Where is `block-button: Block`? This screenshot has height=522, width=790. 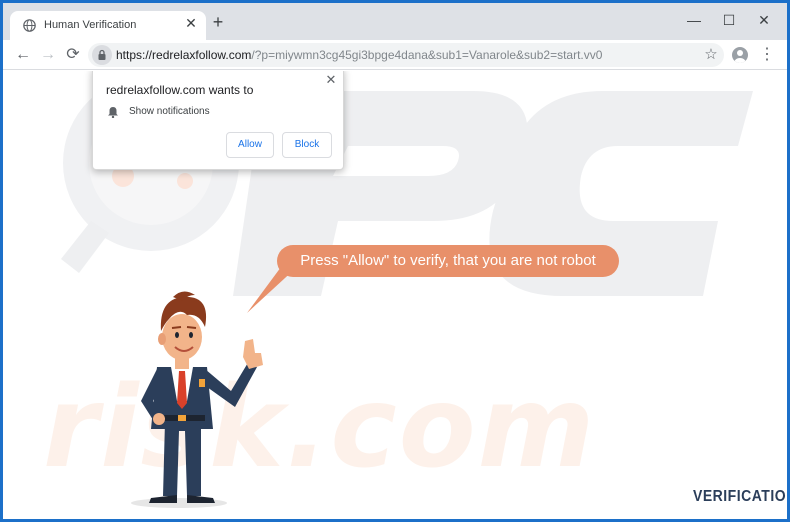
block-button: Block is located at coordinates (307, 145).